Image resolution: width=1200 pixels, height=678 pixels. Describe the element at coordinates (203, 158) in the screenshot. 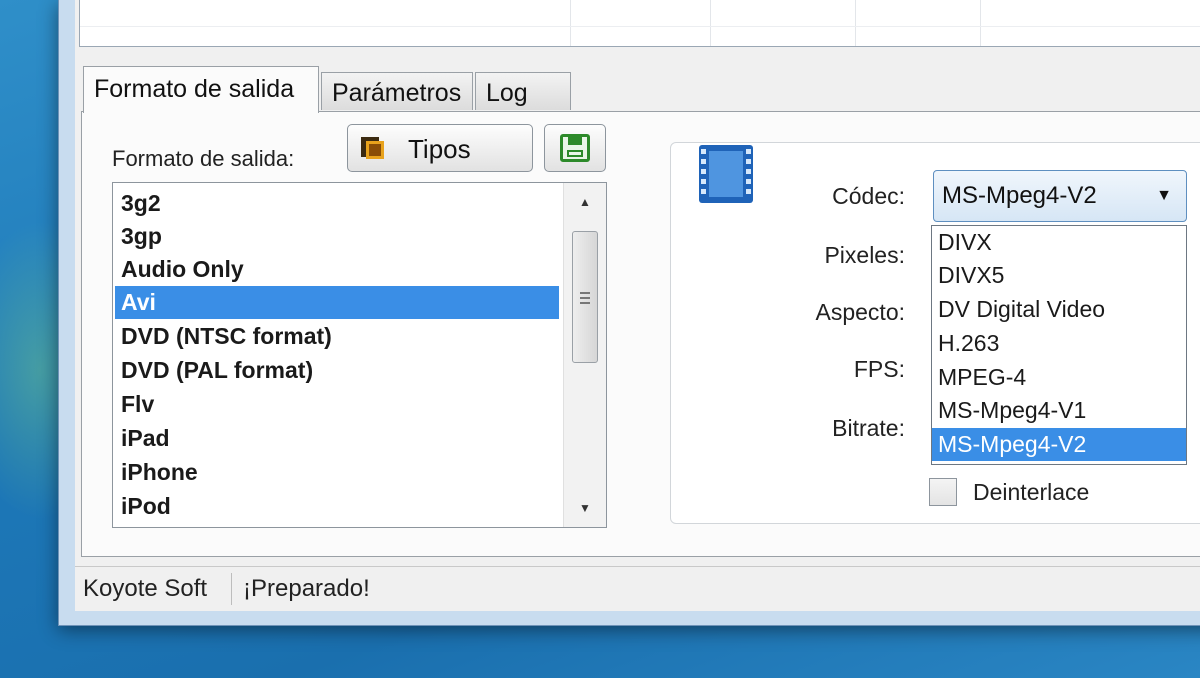

I see `output-format-label: Formato de salida:` at that location.